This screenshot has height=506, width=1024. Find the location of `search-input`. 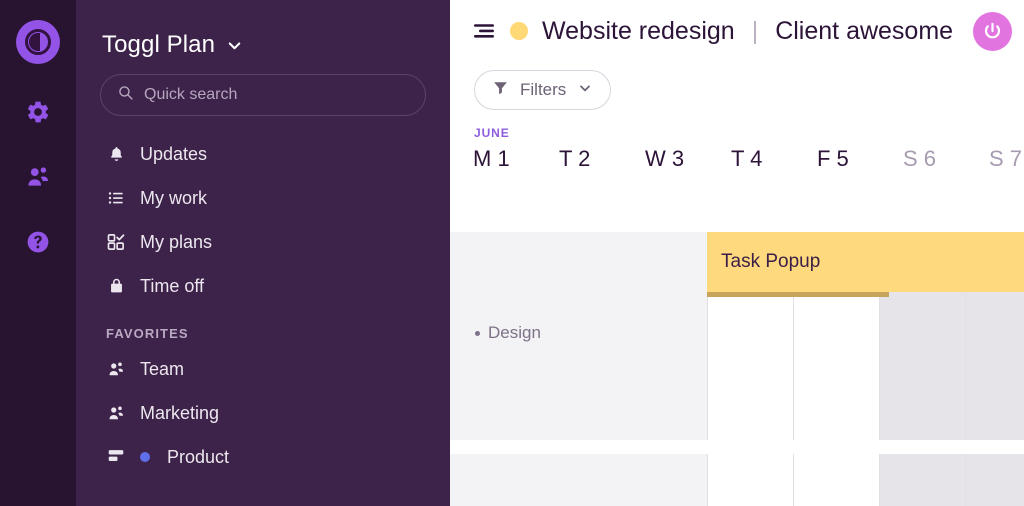

search-input is located at coordinates (276, 95).